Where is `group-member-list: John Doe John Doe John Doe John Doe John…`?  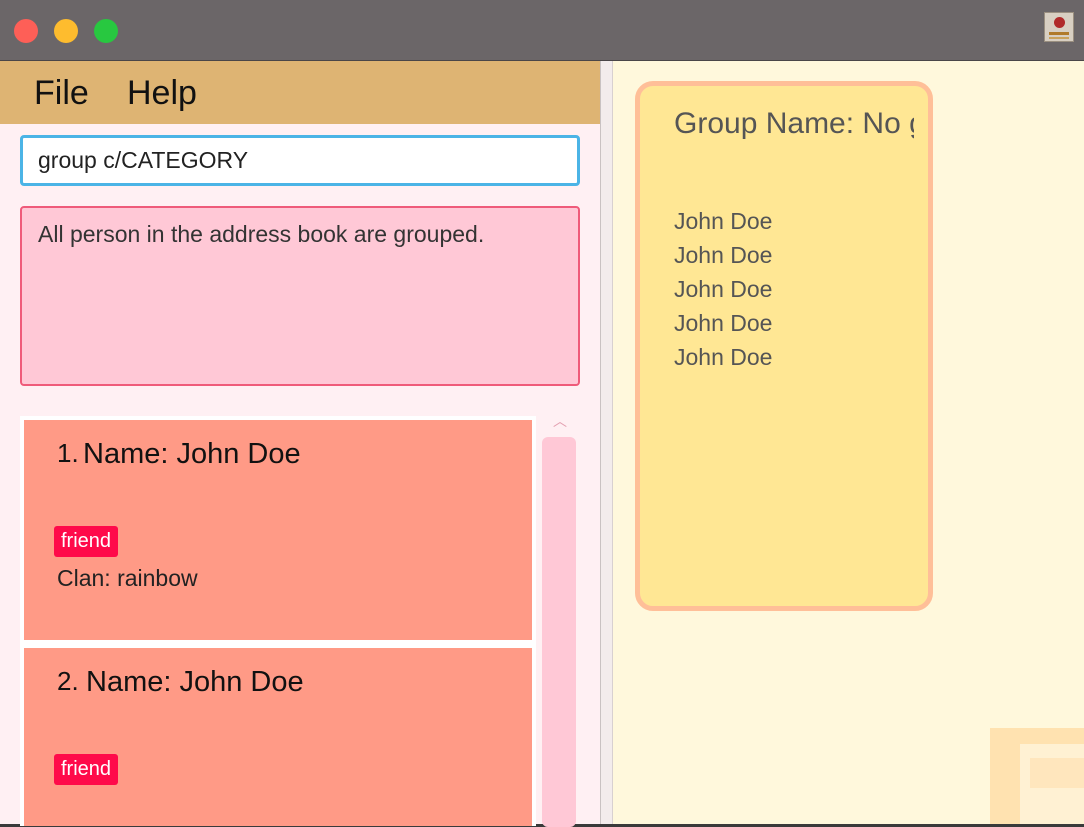
group-member-list: John Doe John Doe John Doe John Doe John… is located at coordinates (723, 289).